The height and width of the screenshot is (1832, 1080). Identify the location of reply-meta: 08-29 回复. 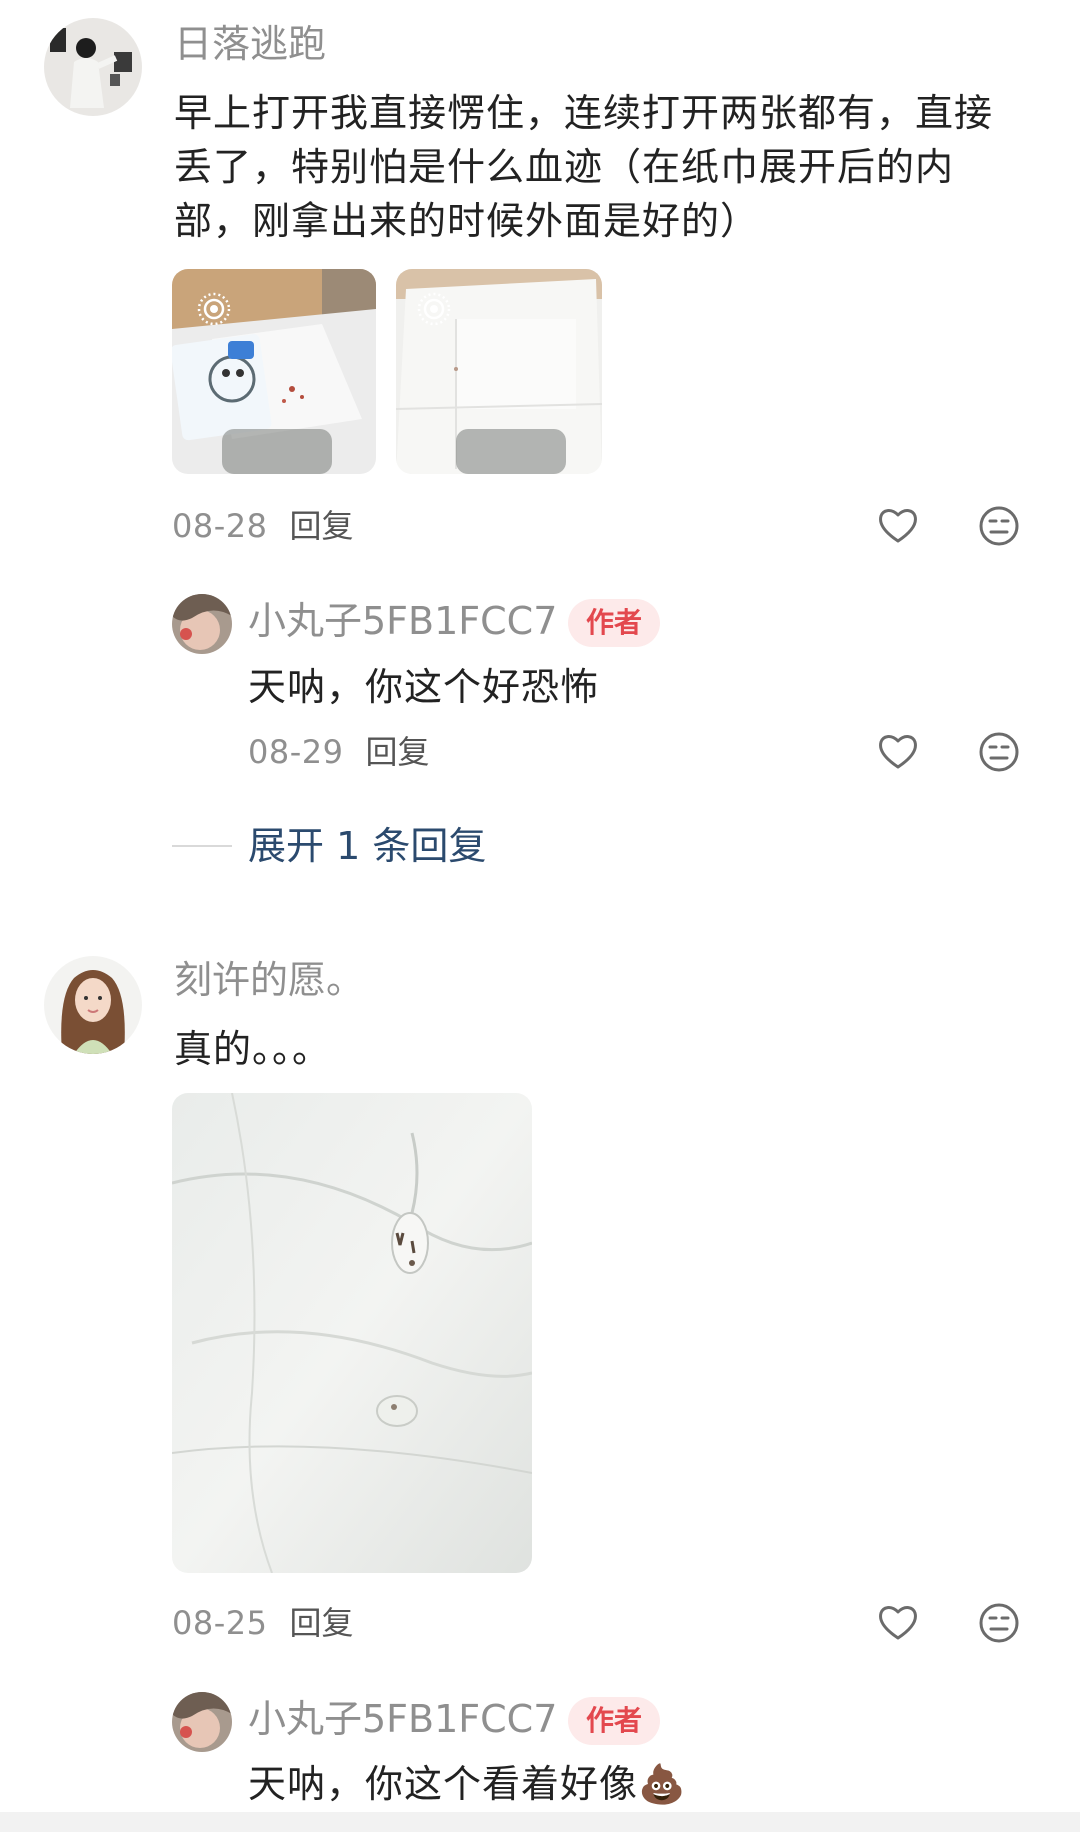
(339, 752).